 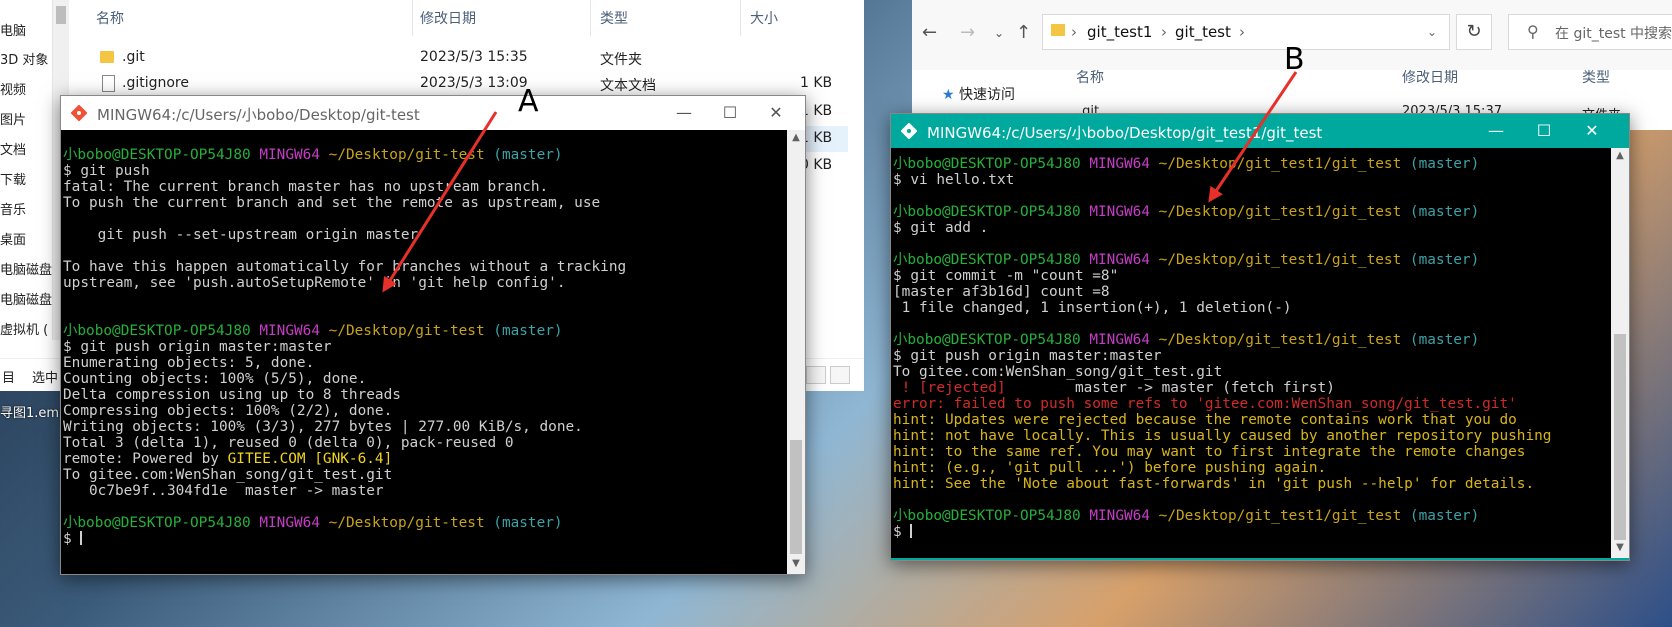 What do you see at coordinates (1294, 59) in the screenshot?
I see `annotation-label-b: B` at bounding box center [1294, 59].